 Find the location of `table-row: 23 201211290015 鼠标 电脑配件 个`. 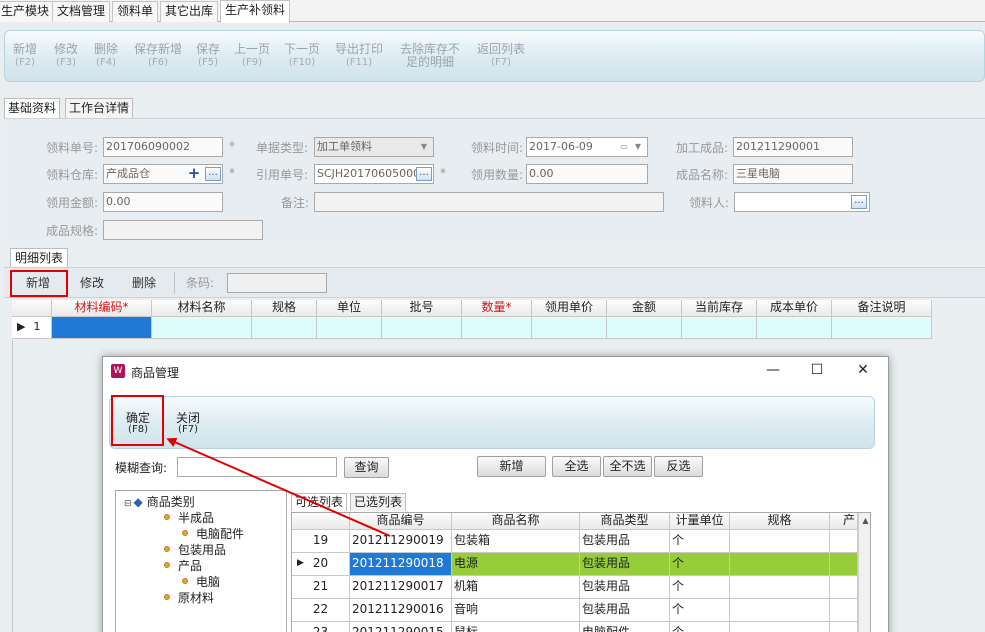

table-row: 23 201211290015 鼠标 电脑配件 个 is located at coordinates (581, 627).